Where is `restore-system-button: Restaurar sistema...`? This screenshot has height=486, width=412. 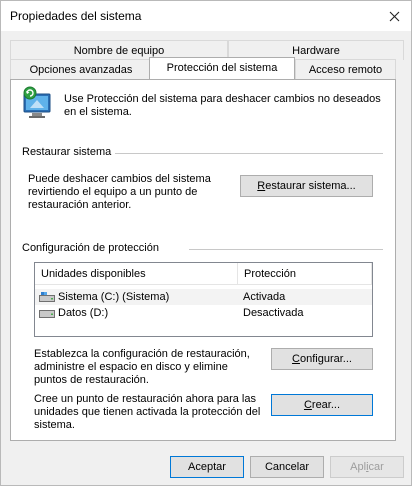 restore-system-button: Restaurar sistema... is located at coordinates (306, 186).